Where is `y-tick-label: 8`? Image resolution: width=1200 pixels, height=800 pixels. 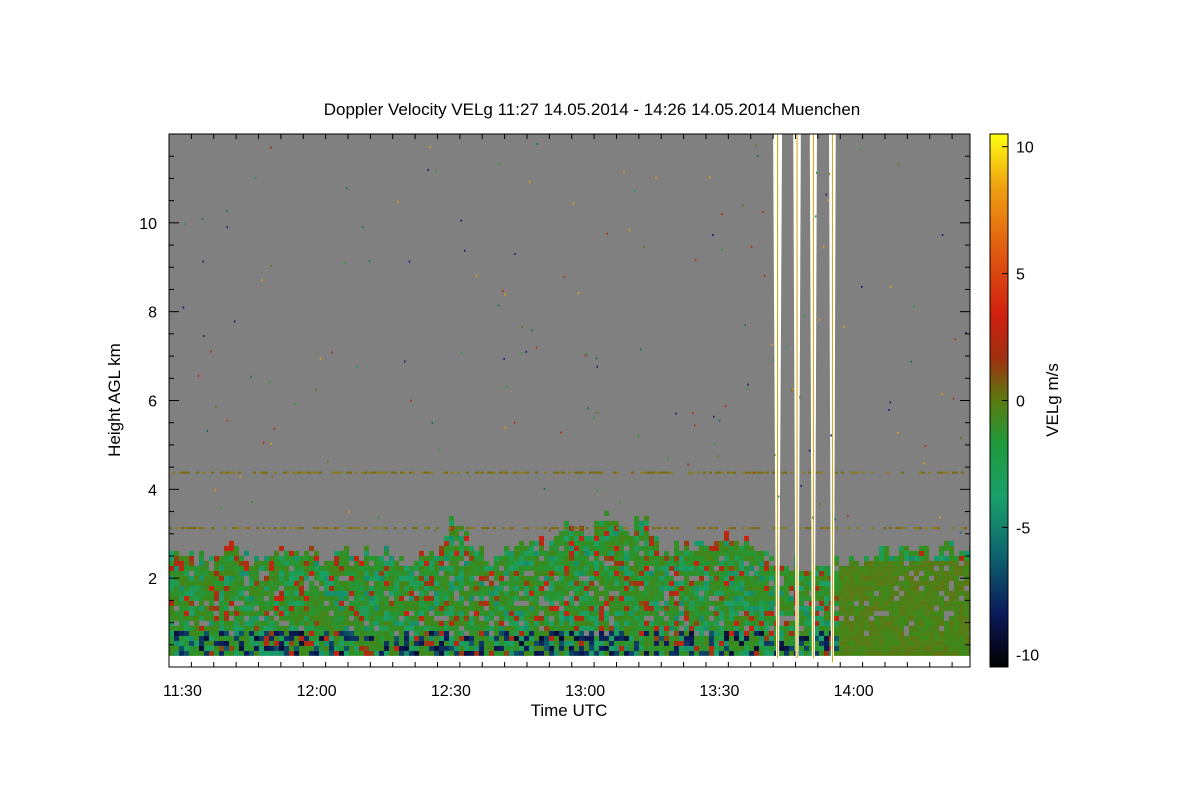 y-tick-label: 8 is located at coordinates (152, 313).